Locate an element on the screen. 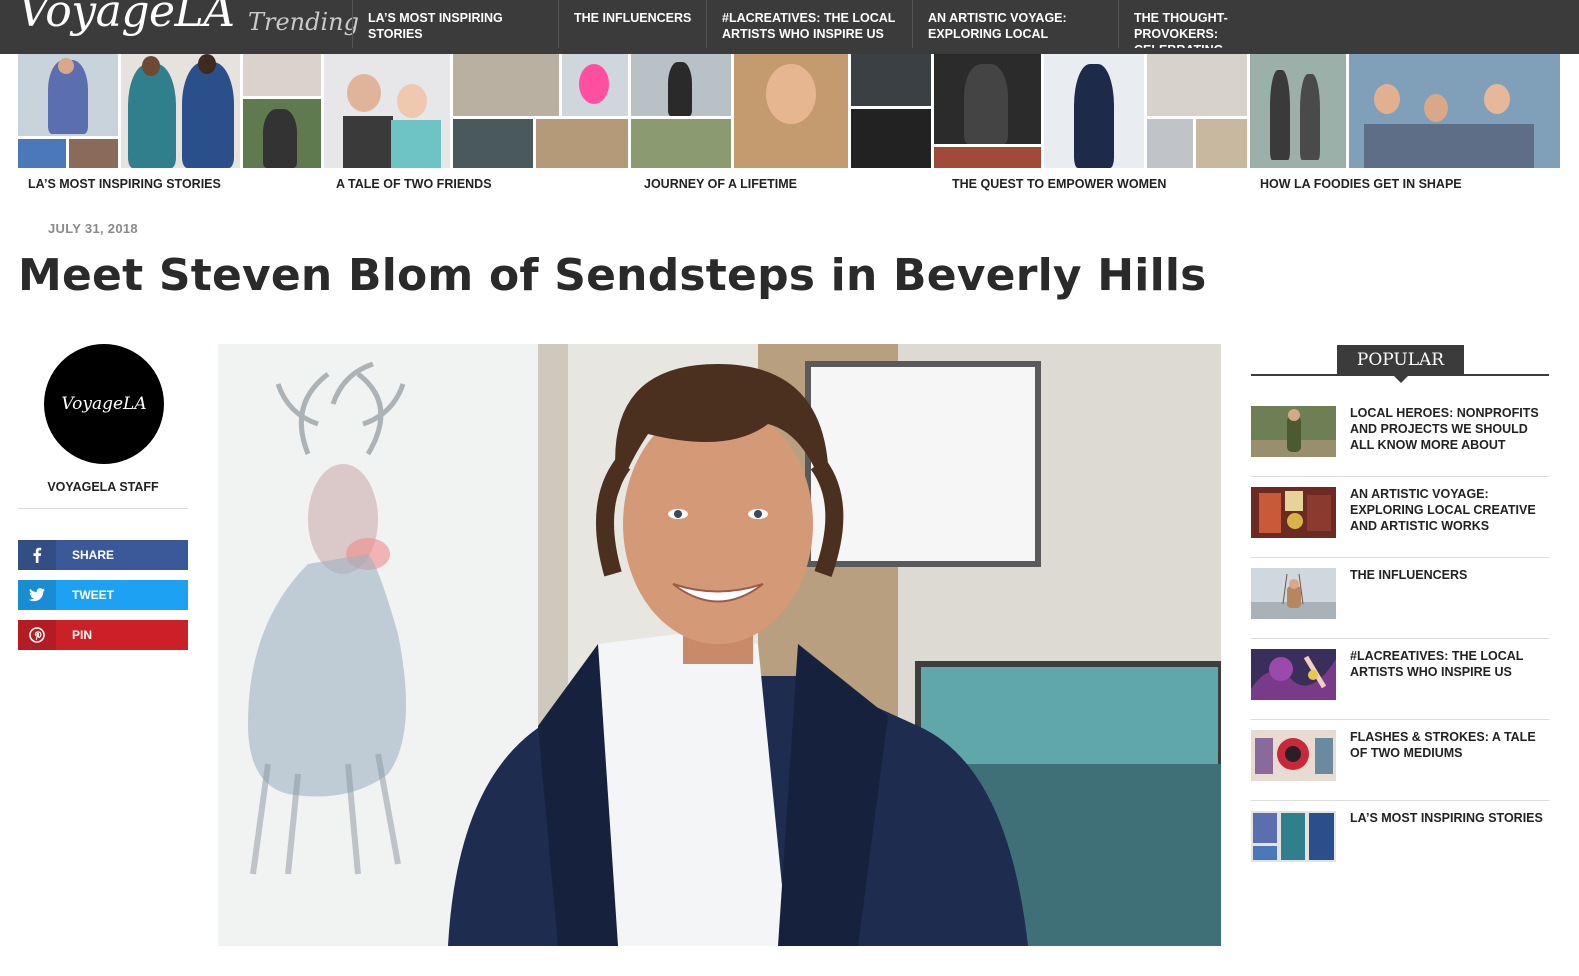  featured-collage-strip is located at coordinates (789, 111).